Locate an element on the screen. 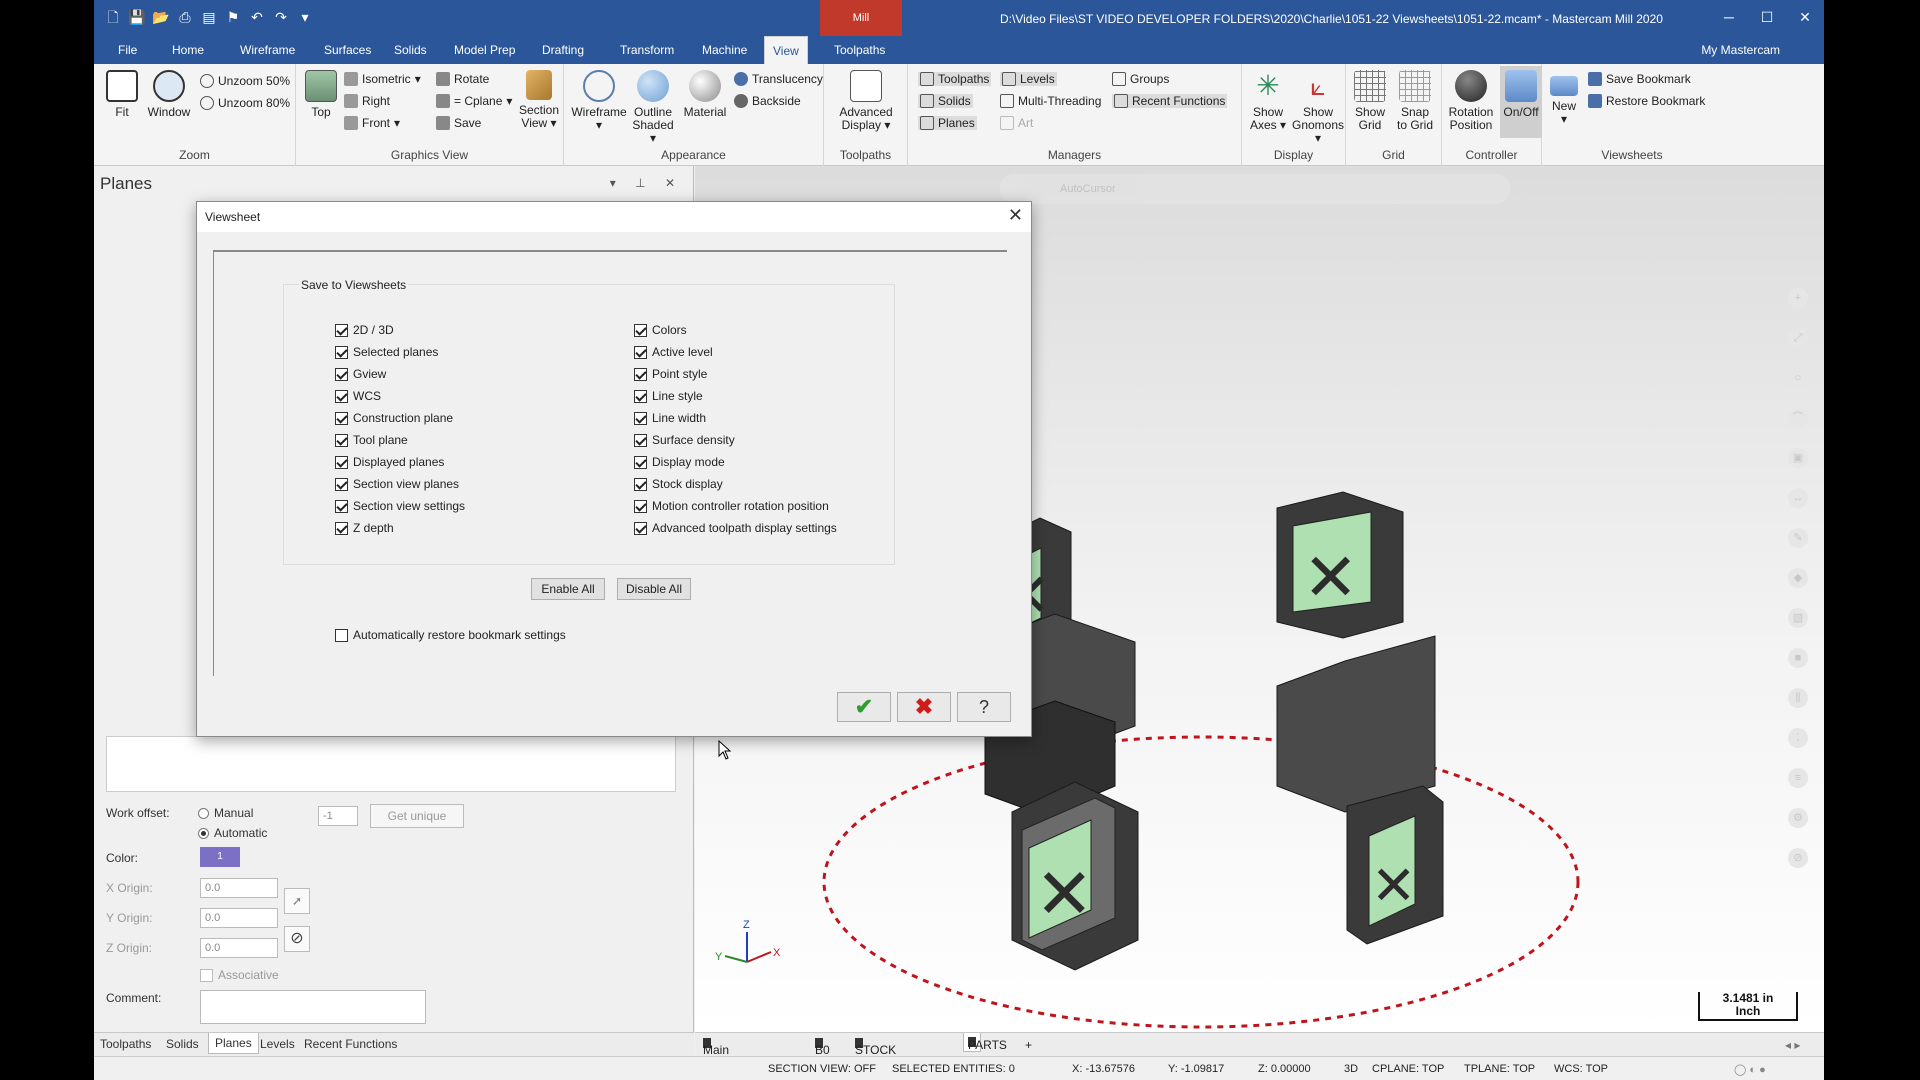  controller-onoff-toggle: On/Off is located at coordinates (1521, 102).